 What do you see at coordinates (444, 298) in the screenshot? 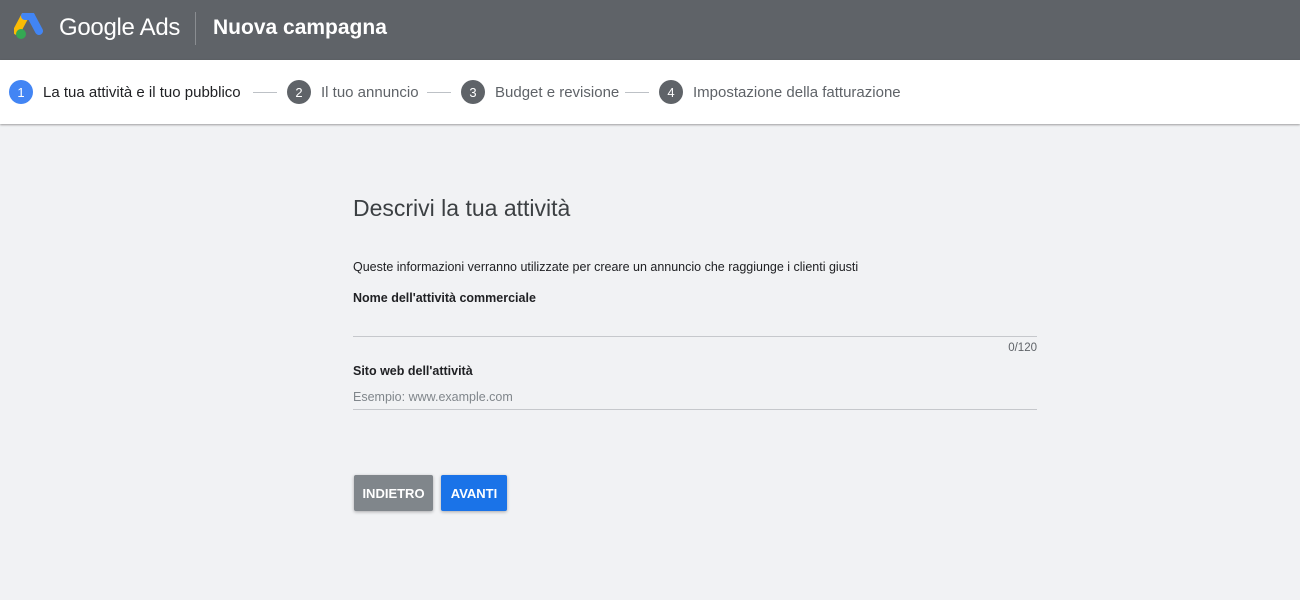
I see `business-name-label: Nome dell'attività commerciale` at bounding box center [444, 298].